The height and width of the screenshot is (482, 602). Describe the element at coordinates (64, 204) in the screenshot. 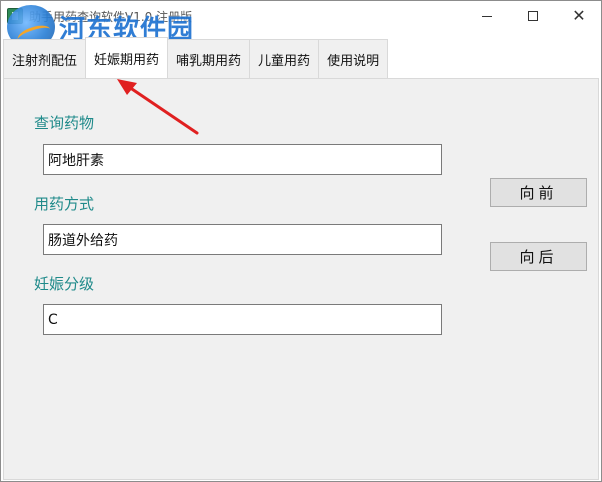

I see `route-label: 用药方式` at that location.